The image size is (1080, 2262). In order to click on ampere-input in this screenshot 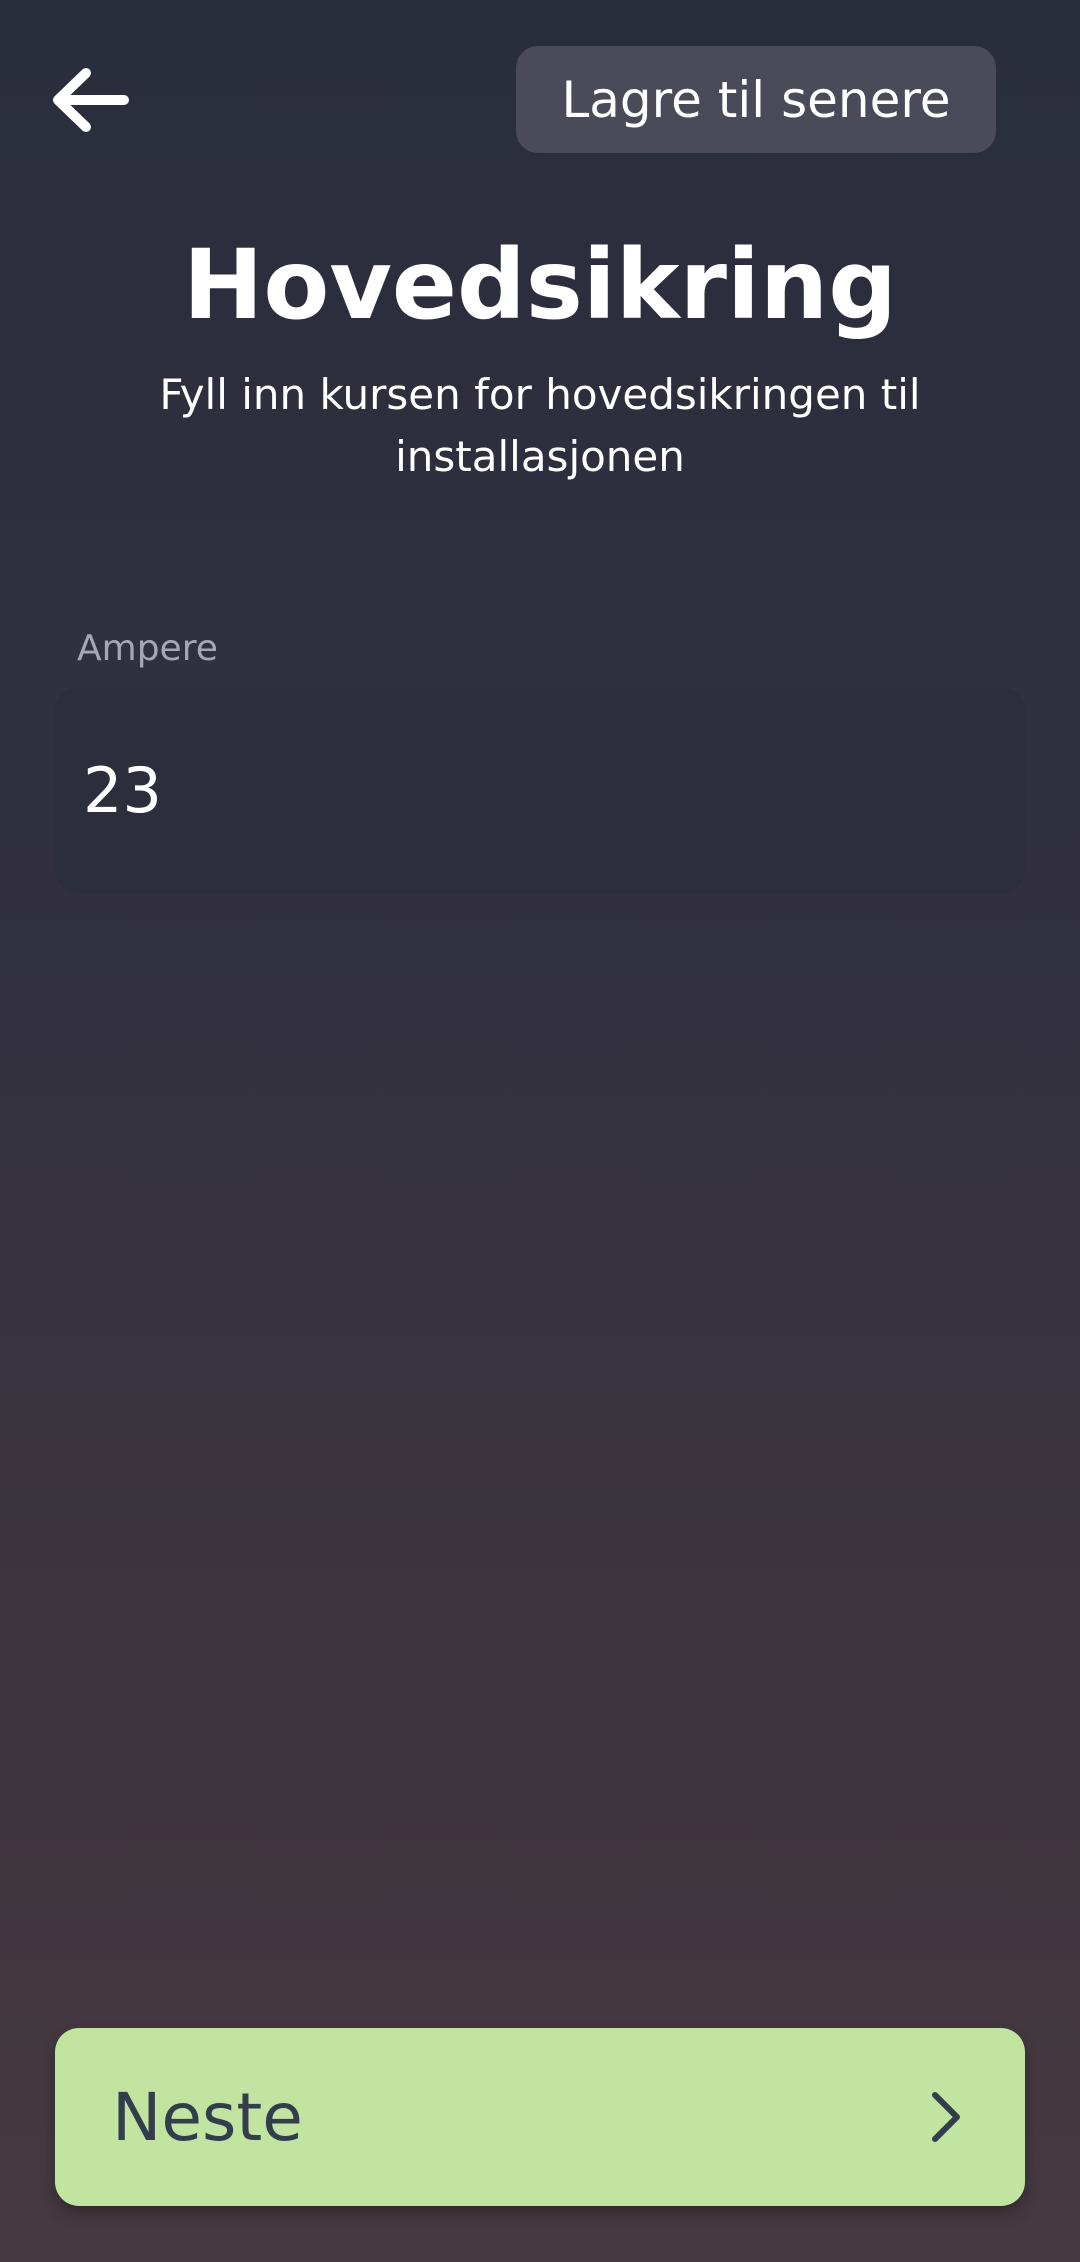, I will do `click(540, 790)`.